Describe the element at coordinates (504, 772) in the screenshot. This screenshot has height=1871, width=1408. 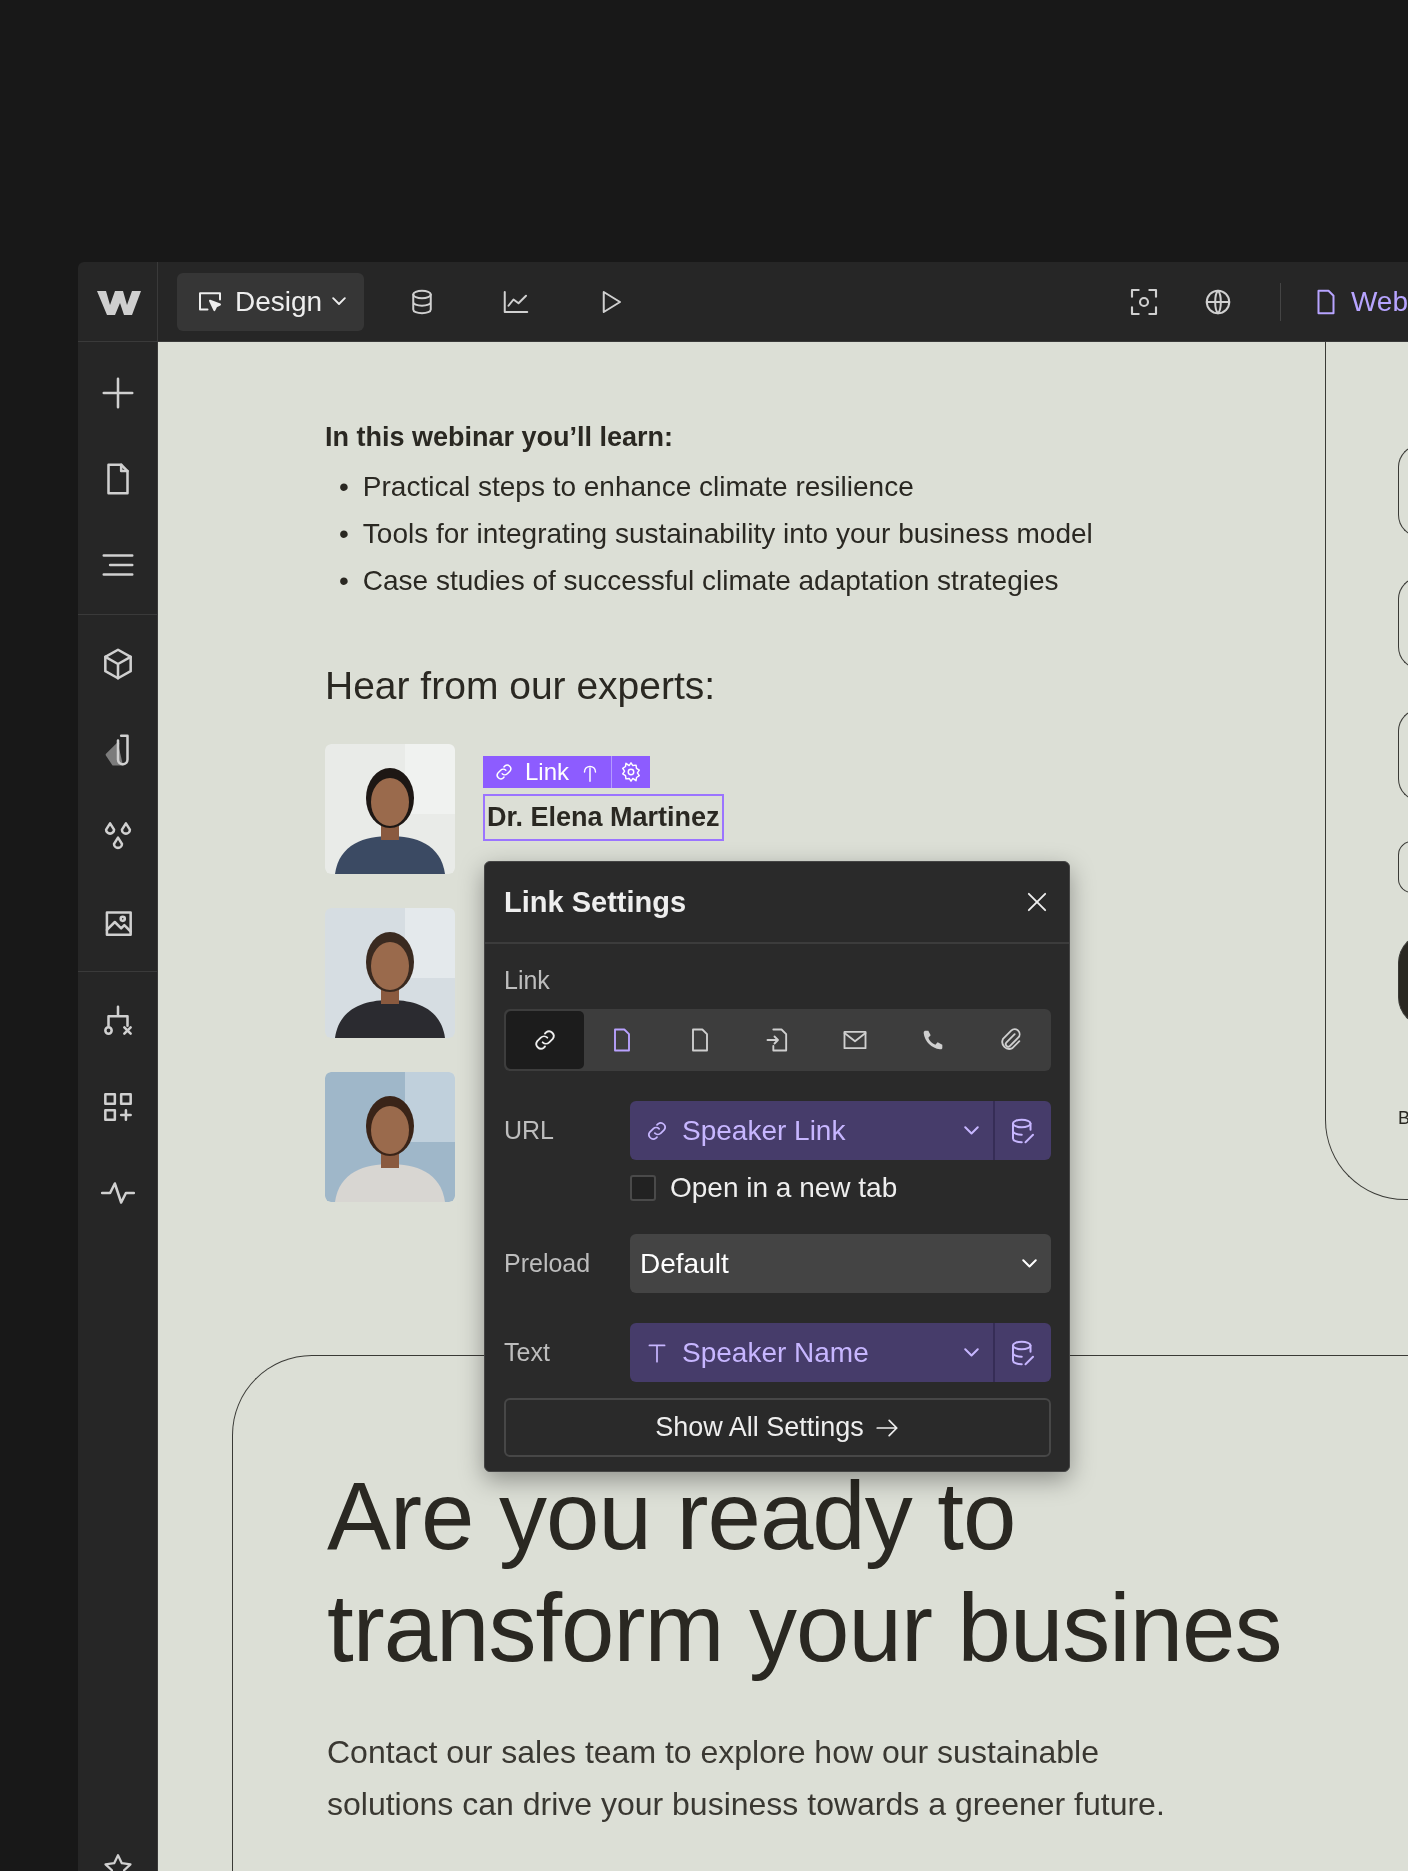
I see `link-icon` at that location.